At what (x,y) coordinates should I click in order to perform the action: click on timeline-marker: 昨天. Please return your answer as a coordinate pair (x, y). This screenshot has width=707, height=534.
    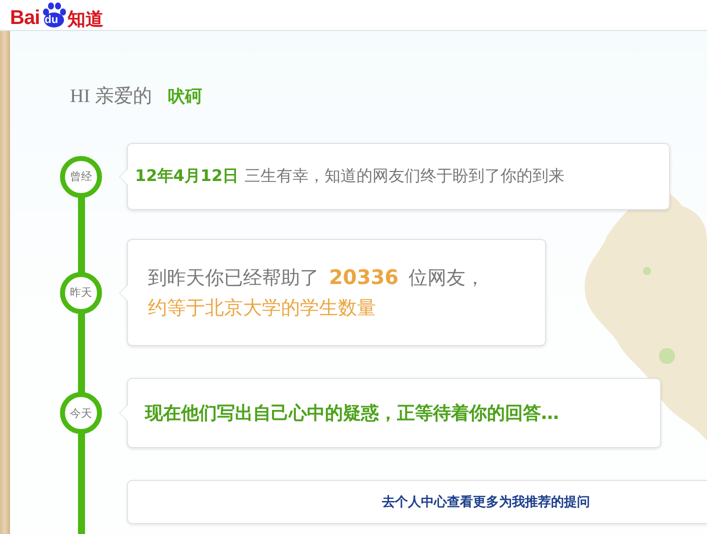
    Looking at the image, I should click on (81, 293).